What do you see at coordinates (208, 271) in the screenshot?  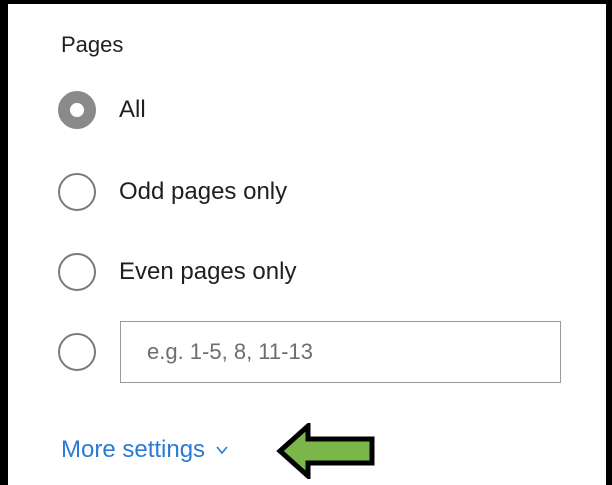 I see `radio-label-even-pages: Even pages only` at bounding box center [208, 271].